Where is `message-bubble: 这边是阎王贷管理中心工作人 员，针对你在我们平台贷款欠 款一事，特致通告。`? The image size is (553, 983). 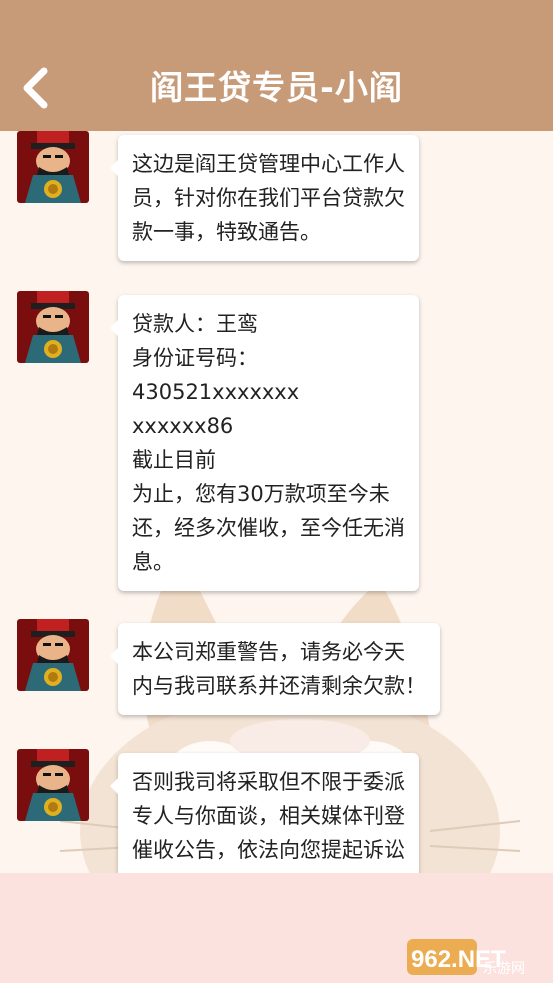 message-bubble: 这边是阎王贷管理中心工作人 员，针对你在我们平台贷款欠 款一事，特致通告。 is located at coordinates (264, 198).